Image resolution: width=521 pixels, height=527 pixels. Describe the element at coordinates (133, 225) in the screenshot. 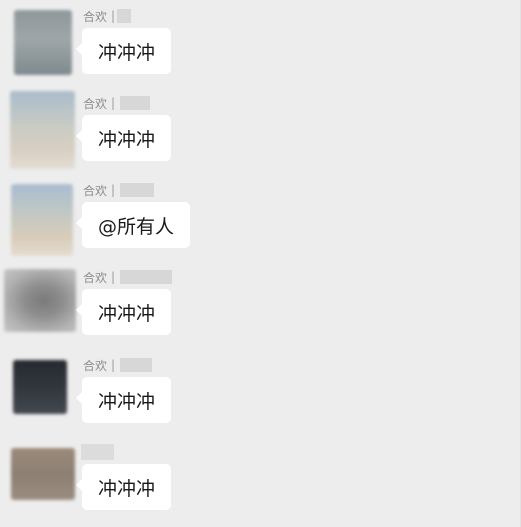

I see `message-bubble: @所有人` at that location.